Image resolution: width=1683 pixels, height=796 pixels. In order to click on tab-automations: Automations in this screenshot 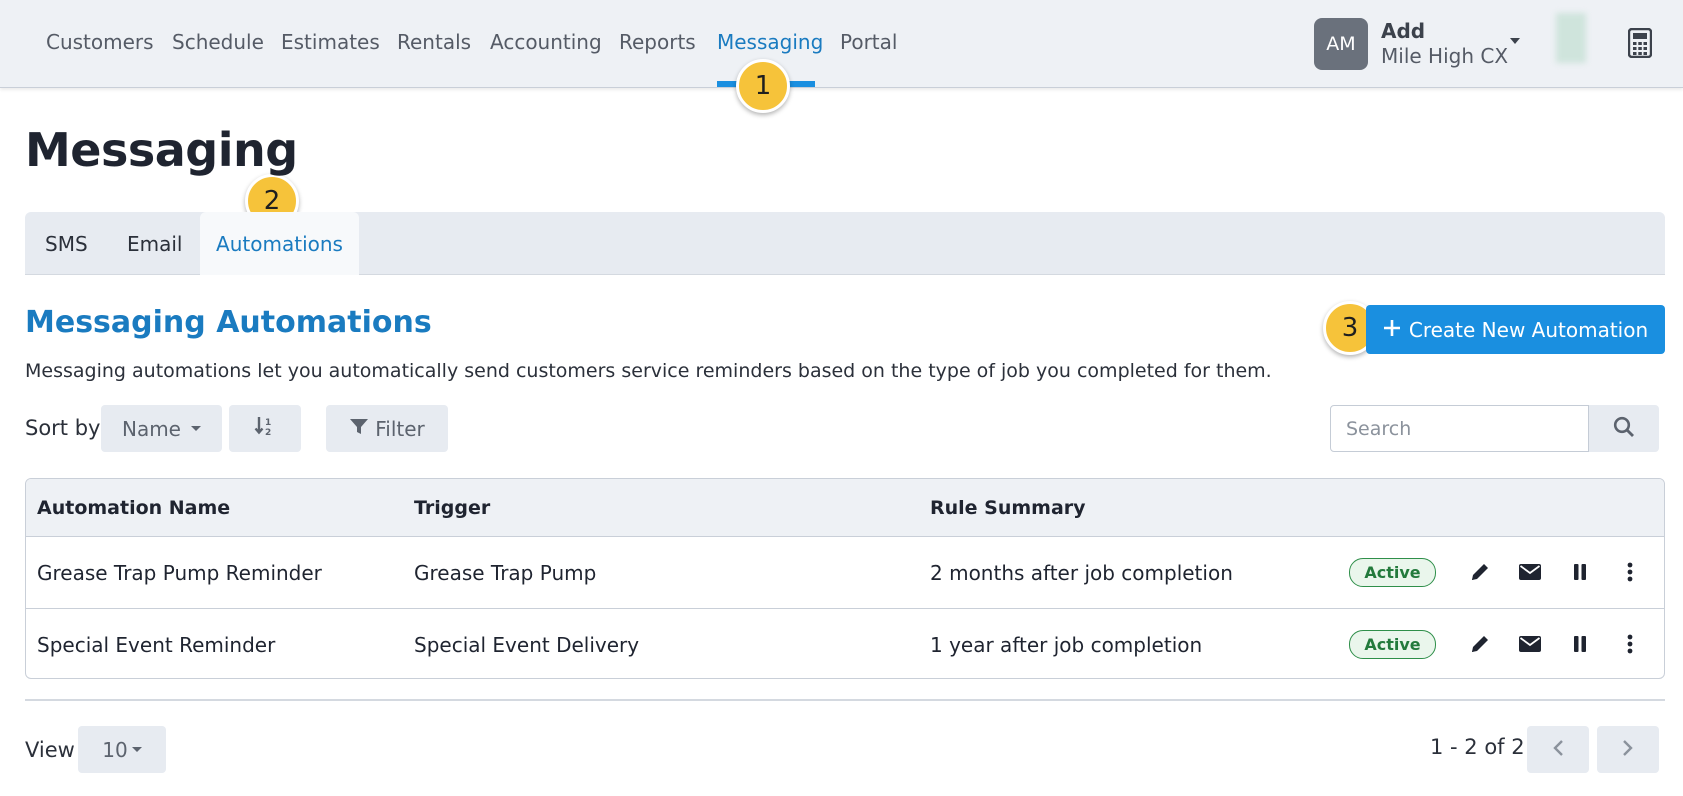, I will do `click(279, 243)`.